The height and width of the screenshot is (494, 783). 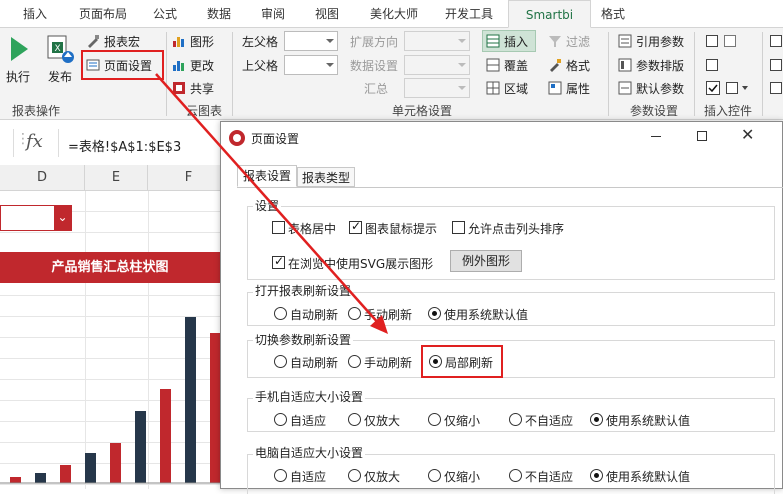 I want to click on chart-icon, so click(x=178, y=42).